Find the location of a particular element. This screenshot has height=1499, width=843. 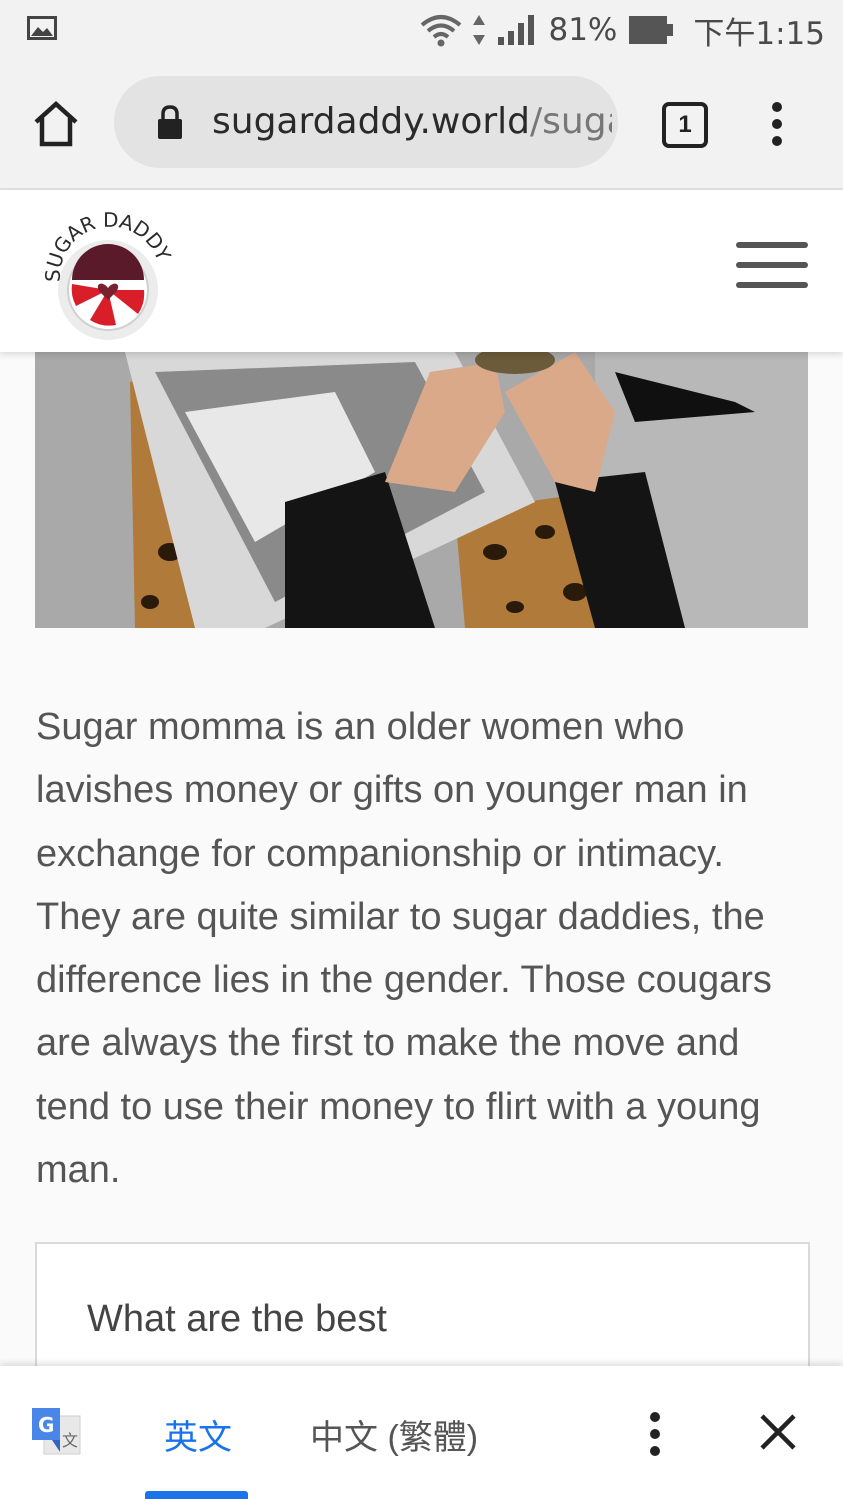

svg-text: 文 is located at coordinates (70, 1440).